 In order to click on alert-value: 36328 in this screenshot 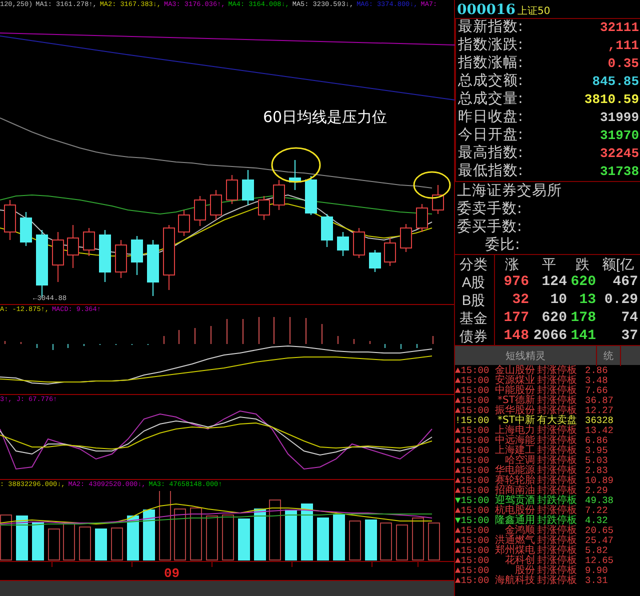, I will do `click(600, 421)`.